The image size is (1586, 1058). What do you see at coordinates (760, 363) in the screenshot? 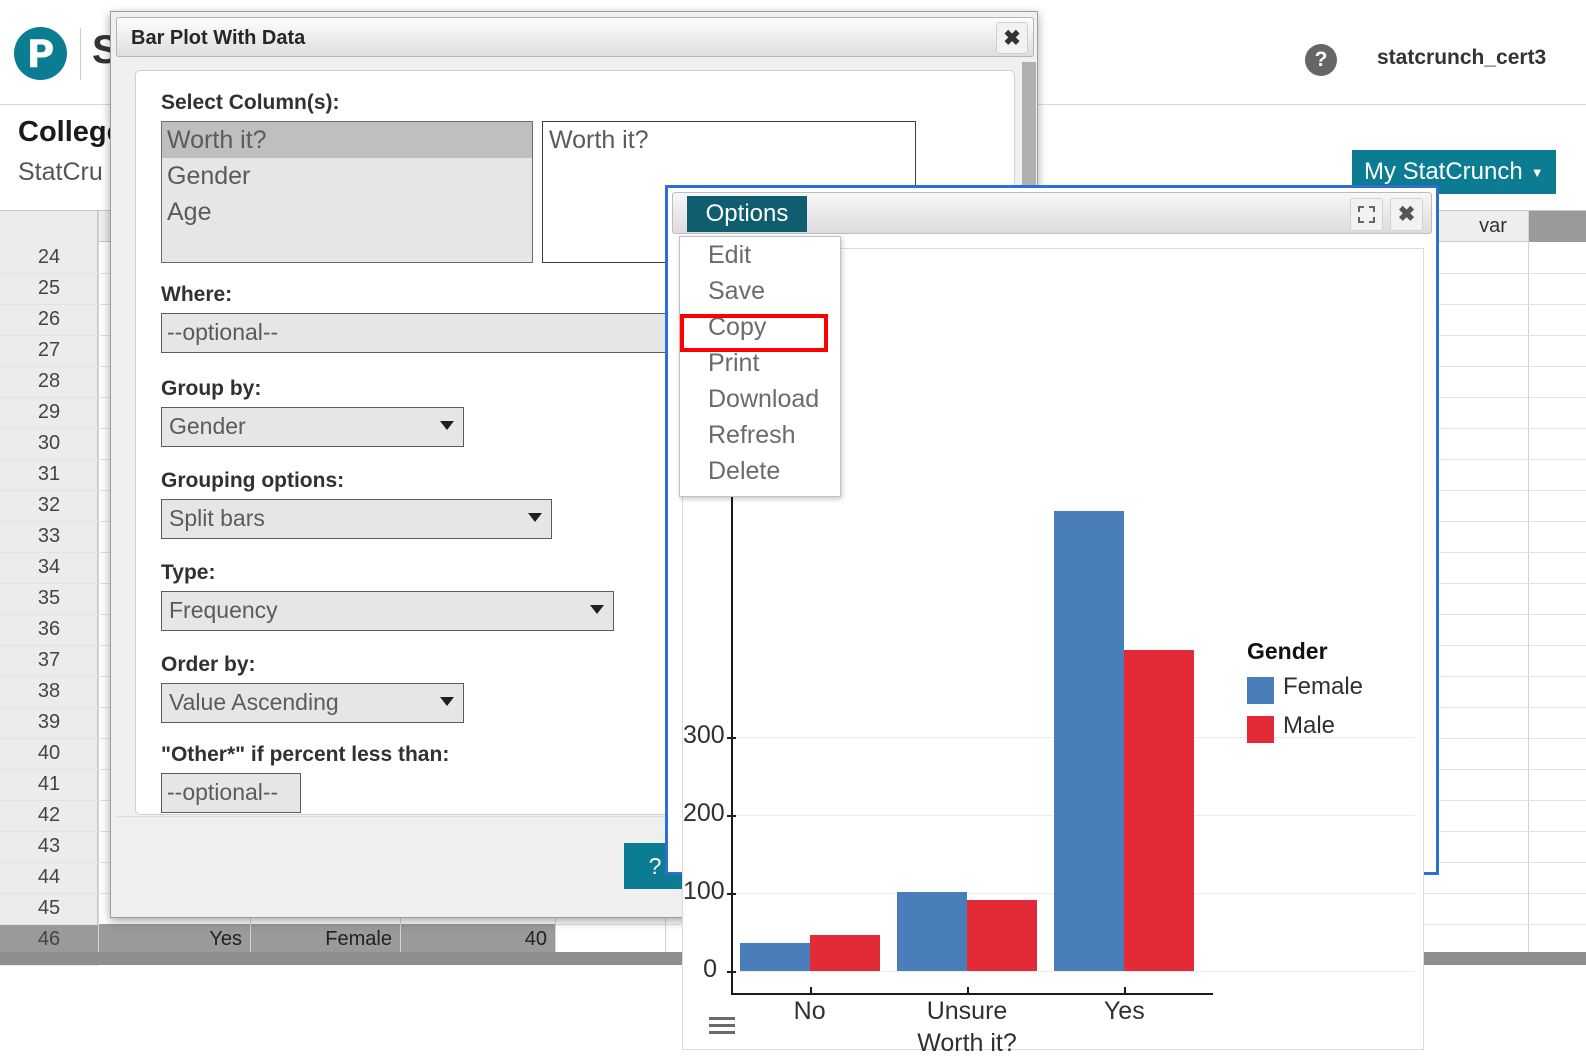
I see `menu-item-print: Print` at bounding box center [760, 363].